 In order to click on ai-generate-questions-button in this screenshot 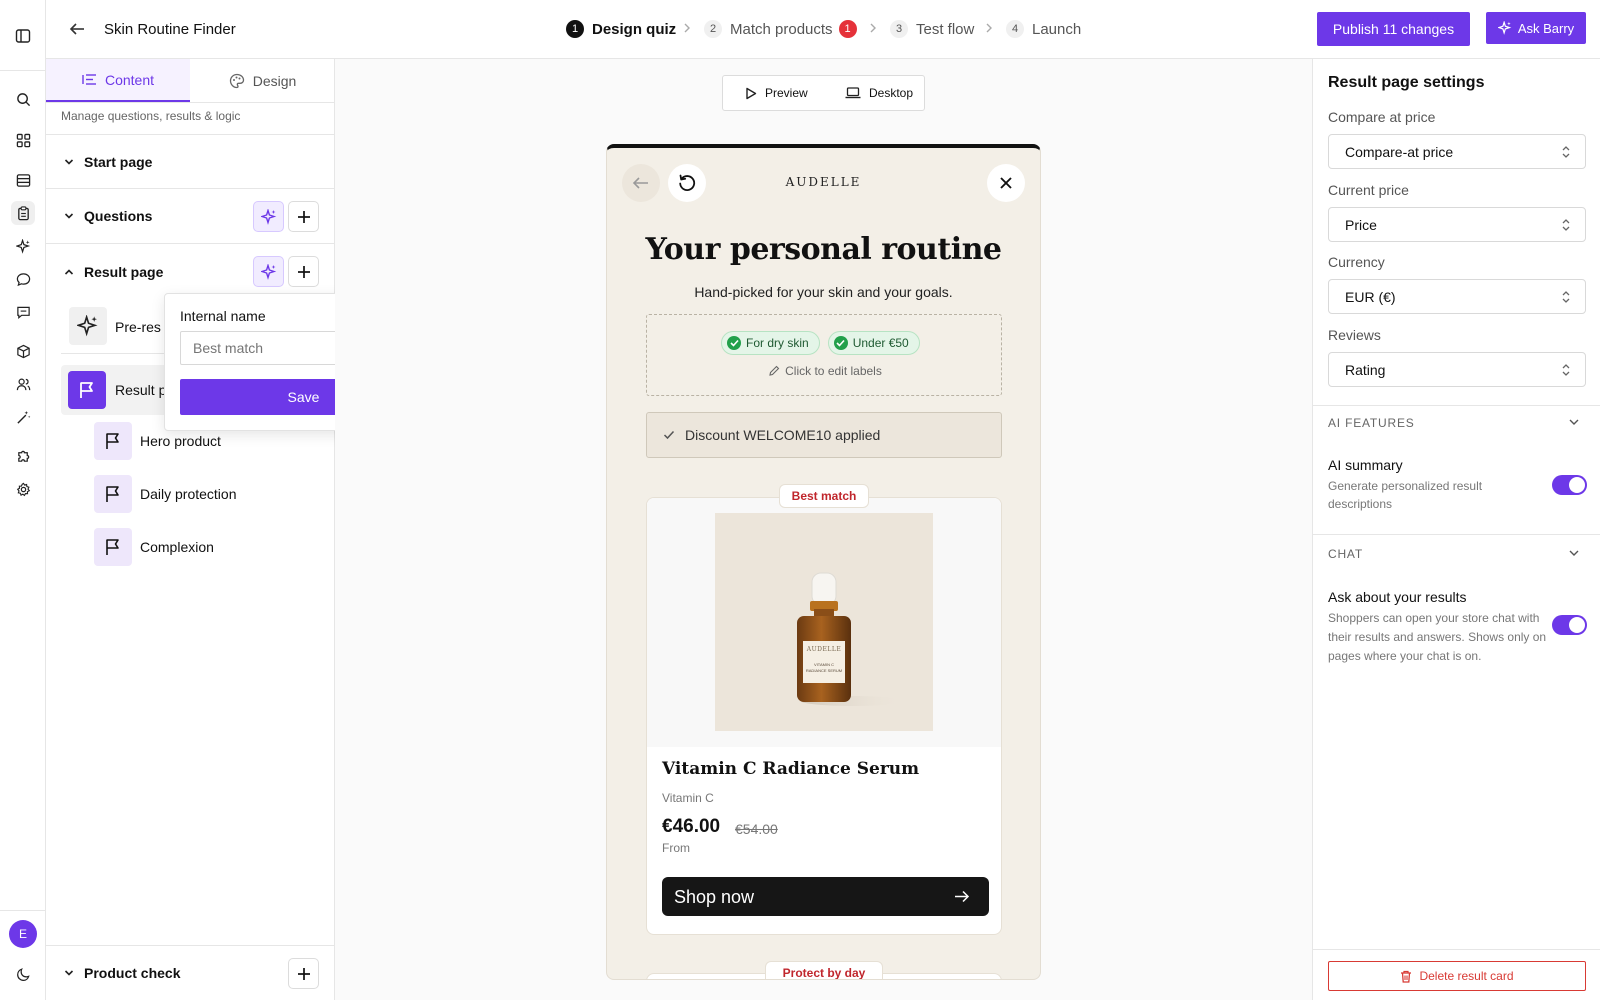, I will do `click(268, 216)`.